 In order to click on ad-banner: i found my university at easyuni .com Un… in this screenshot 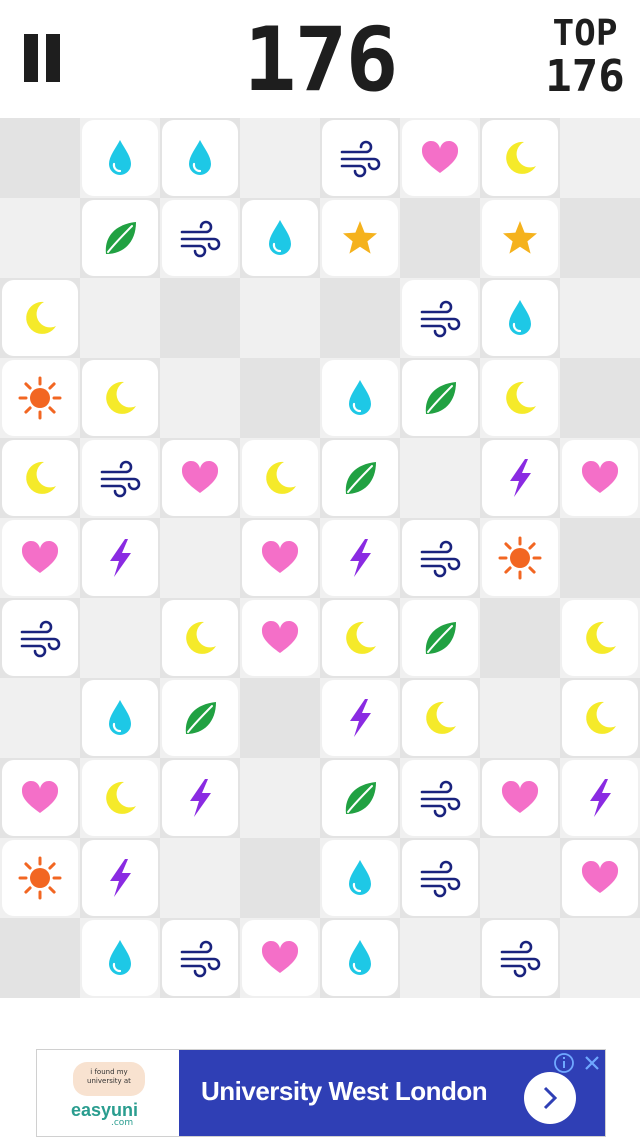, I will do `click(321, 1093)`.